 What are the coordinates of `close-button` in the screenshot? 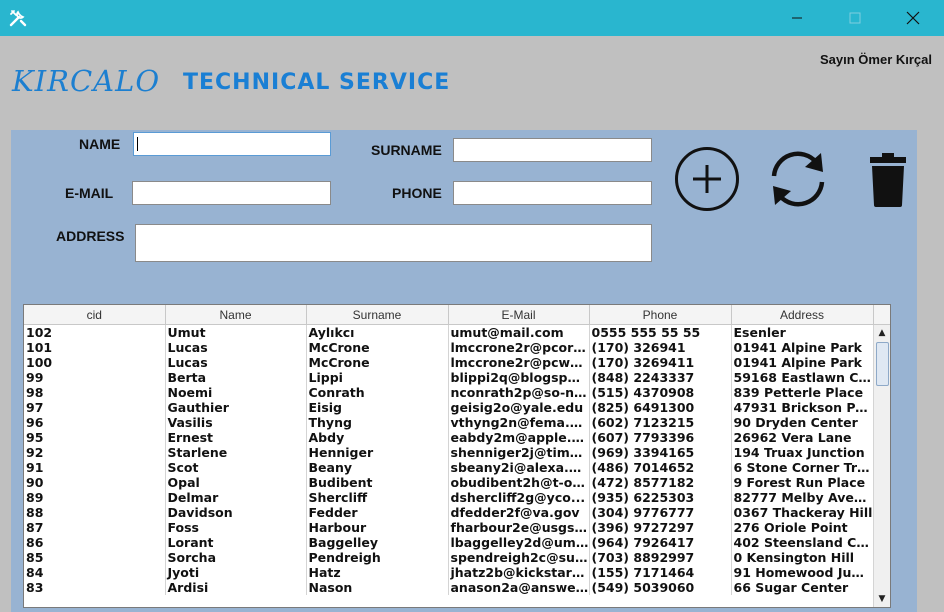 It's located at (913, 18).